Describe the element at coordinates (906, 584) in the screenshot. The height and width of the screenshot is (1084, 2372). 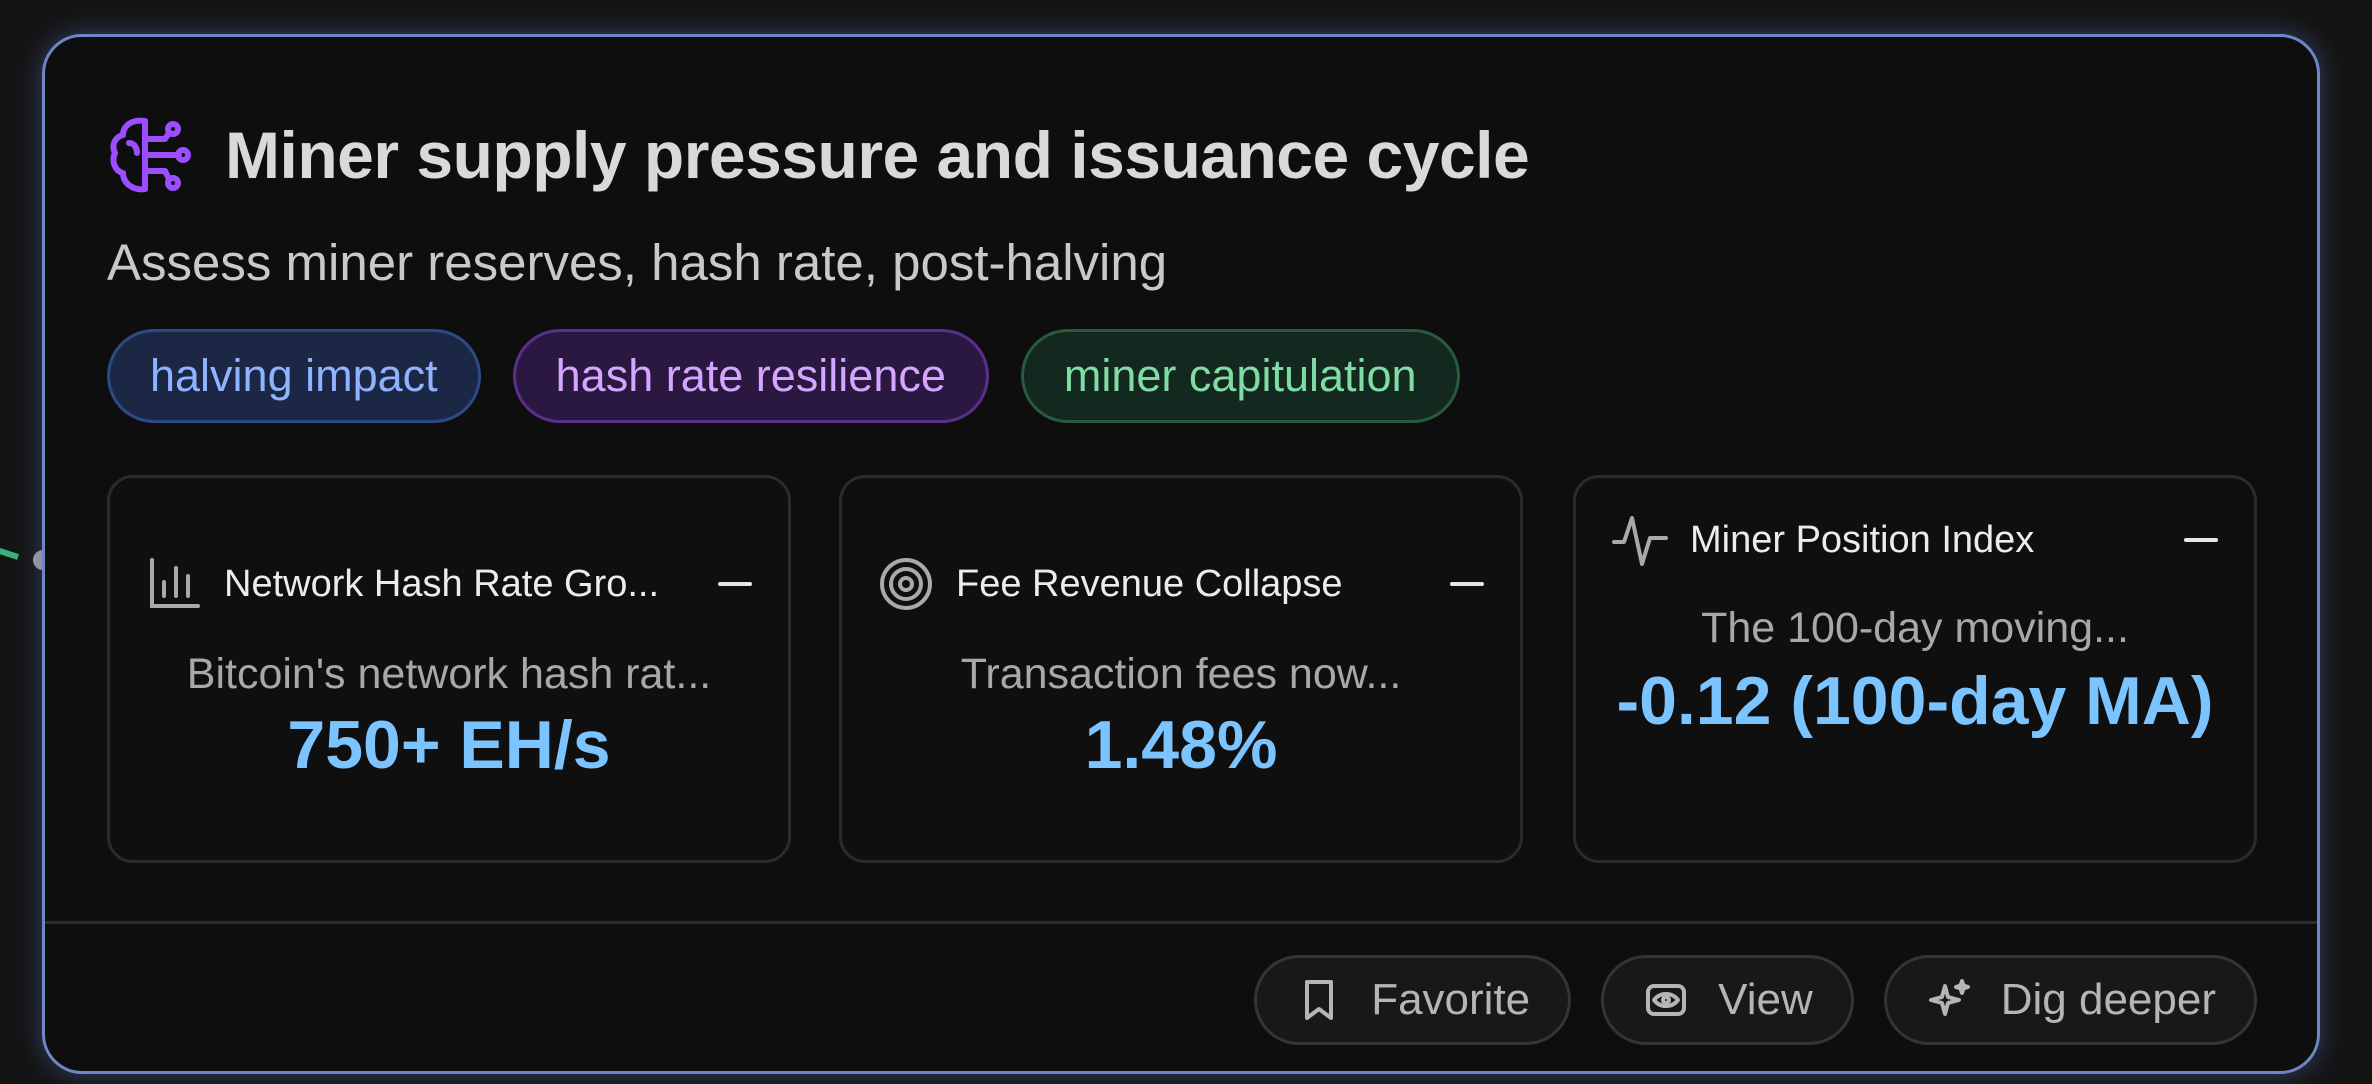
I see `target-icon` at that location.